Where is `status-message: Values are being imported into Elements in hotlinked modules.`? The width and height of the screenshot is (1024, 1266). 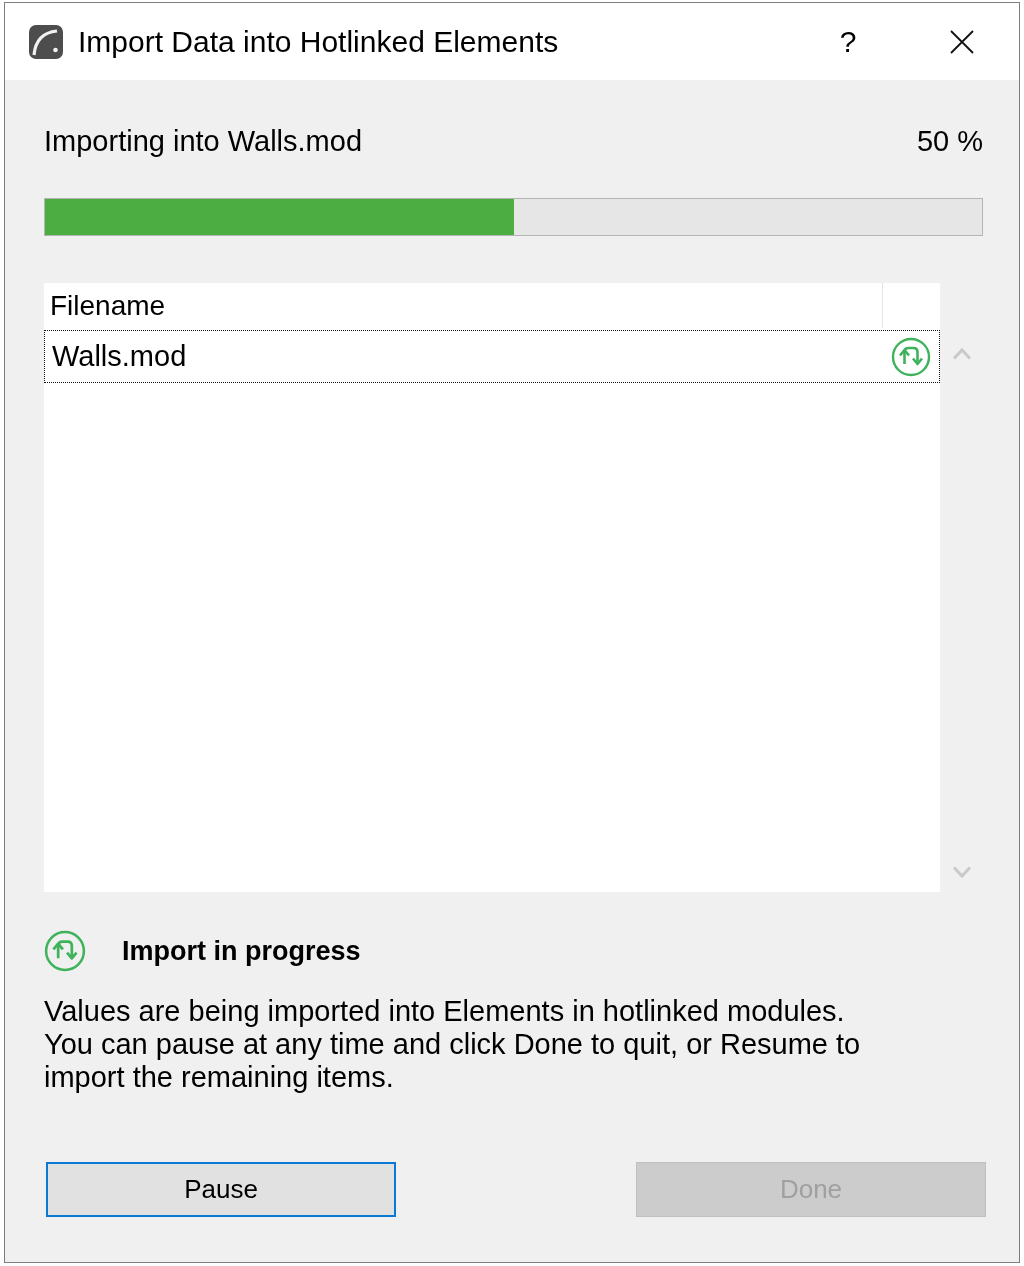
status-message: Values are being imported into Elements in hotlinked modules. is located at coordinates (445, 1011).